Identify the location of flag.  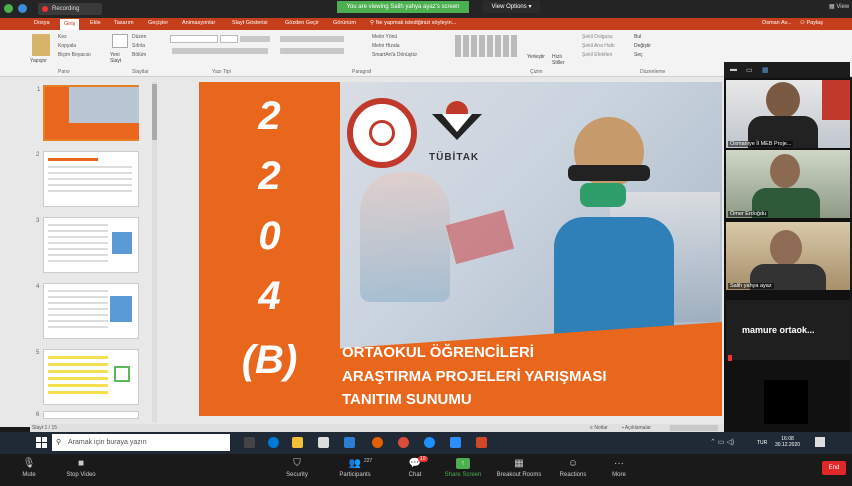
(836, 100).